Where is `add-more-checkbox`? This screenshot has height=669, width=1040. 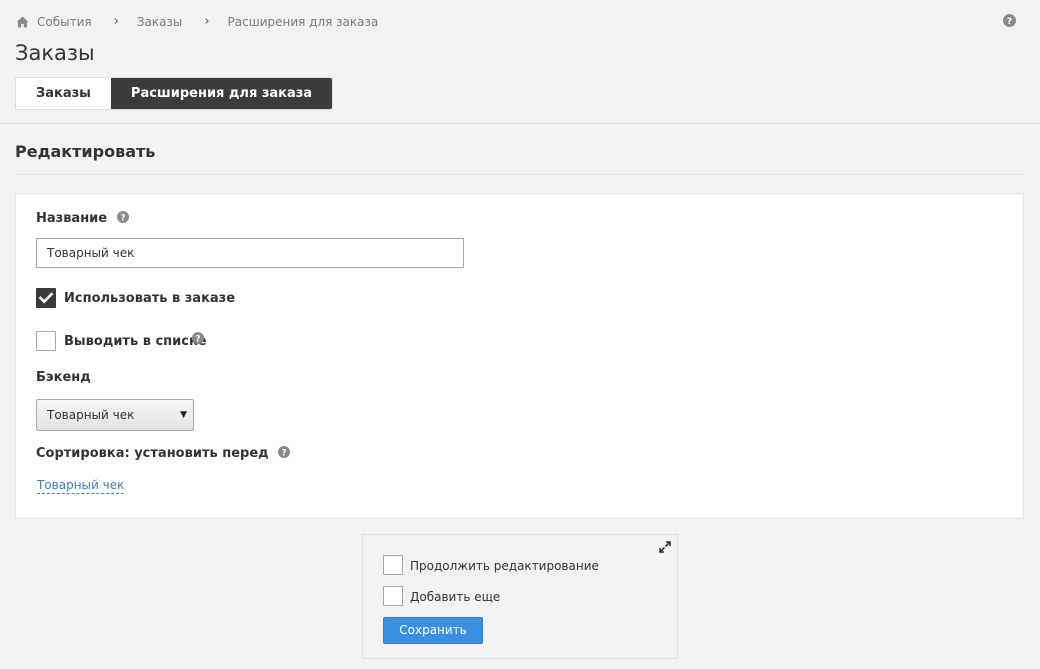 add-more-checkbox is located at coordinates (393, 596).